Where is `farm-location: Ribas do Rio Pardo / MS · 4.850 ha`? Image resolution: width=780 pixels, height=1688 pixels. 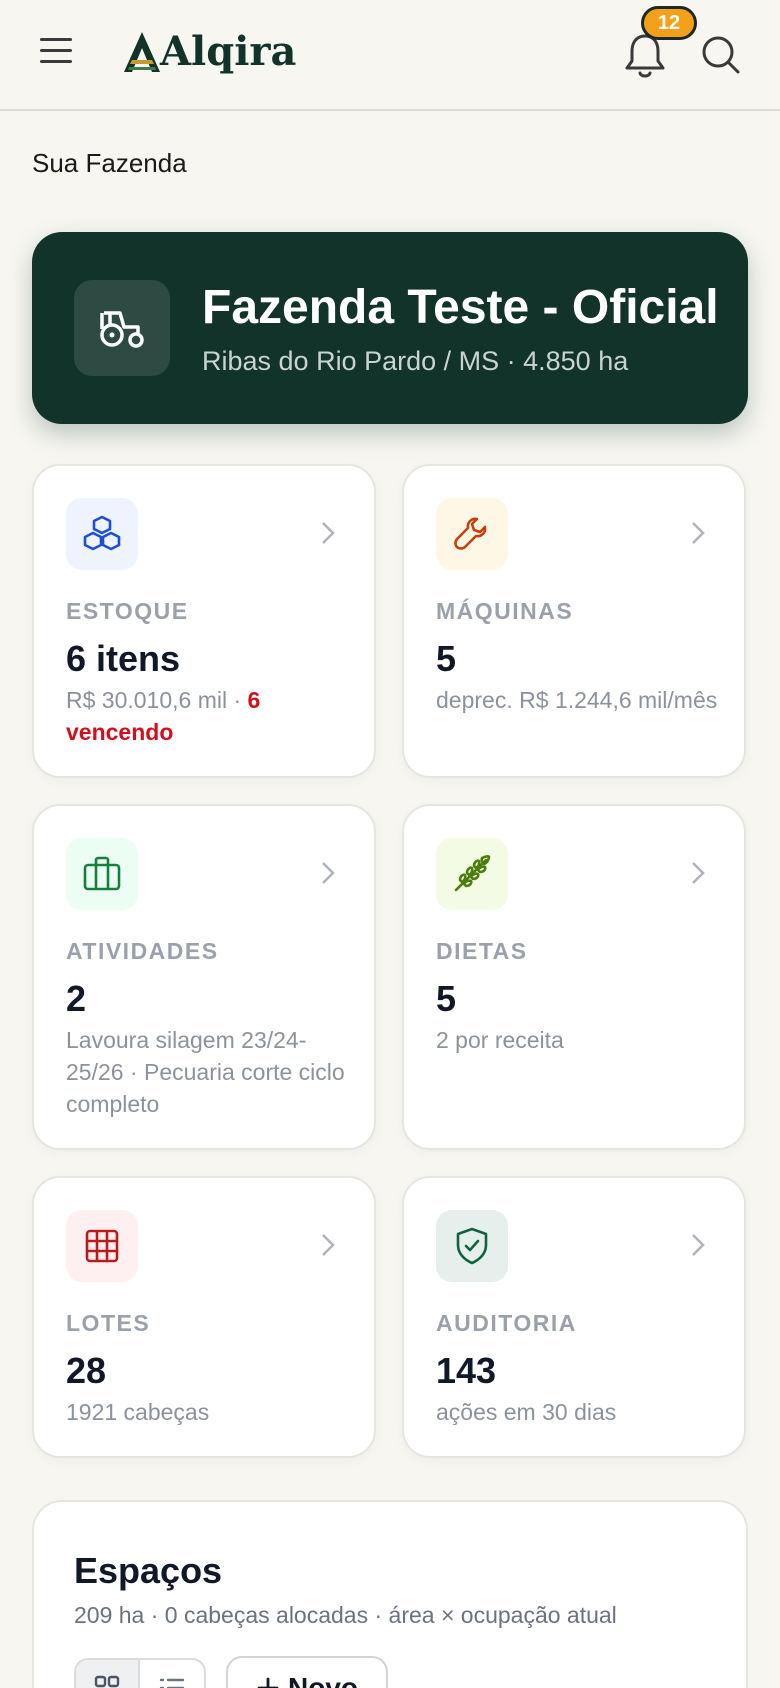 farm-location: Ribas do Rio Pardo / MS · 4.850 ha is located at coordinates (415, 361).